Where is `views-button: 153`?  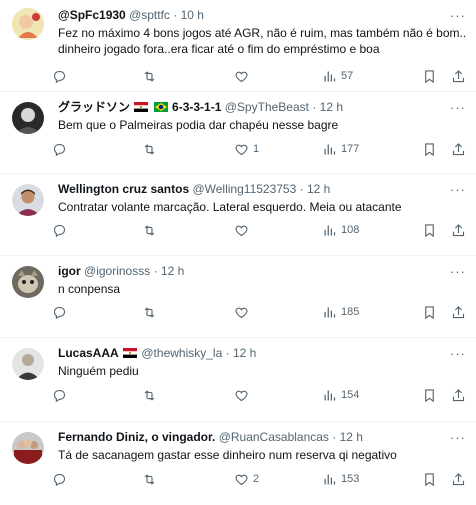 views-button: 153 is located at coordinates (370, 479).